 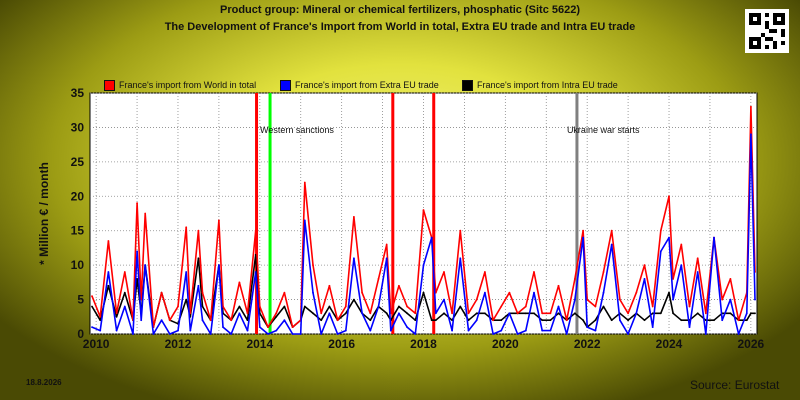 What do you see at coordinates (78, 196) in the screenshot?
I see `y-tick-label: 20` at bounding box center [78, 196].